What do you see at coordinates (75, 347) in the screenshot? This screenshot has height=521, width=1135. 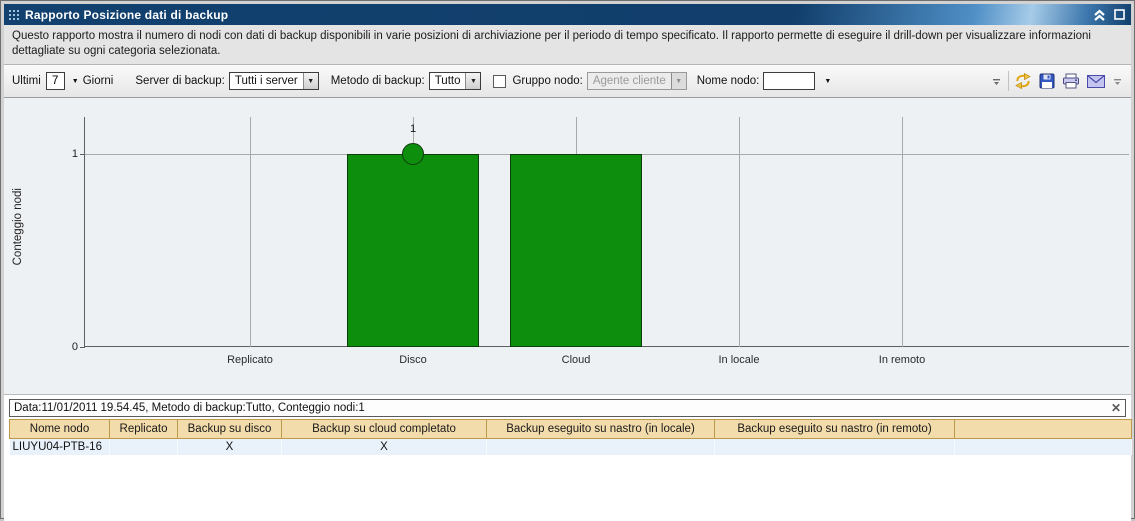 I see `y-tick-label: 0` at bounding box center [75, 347].